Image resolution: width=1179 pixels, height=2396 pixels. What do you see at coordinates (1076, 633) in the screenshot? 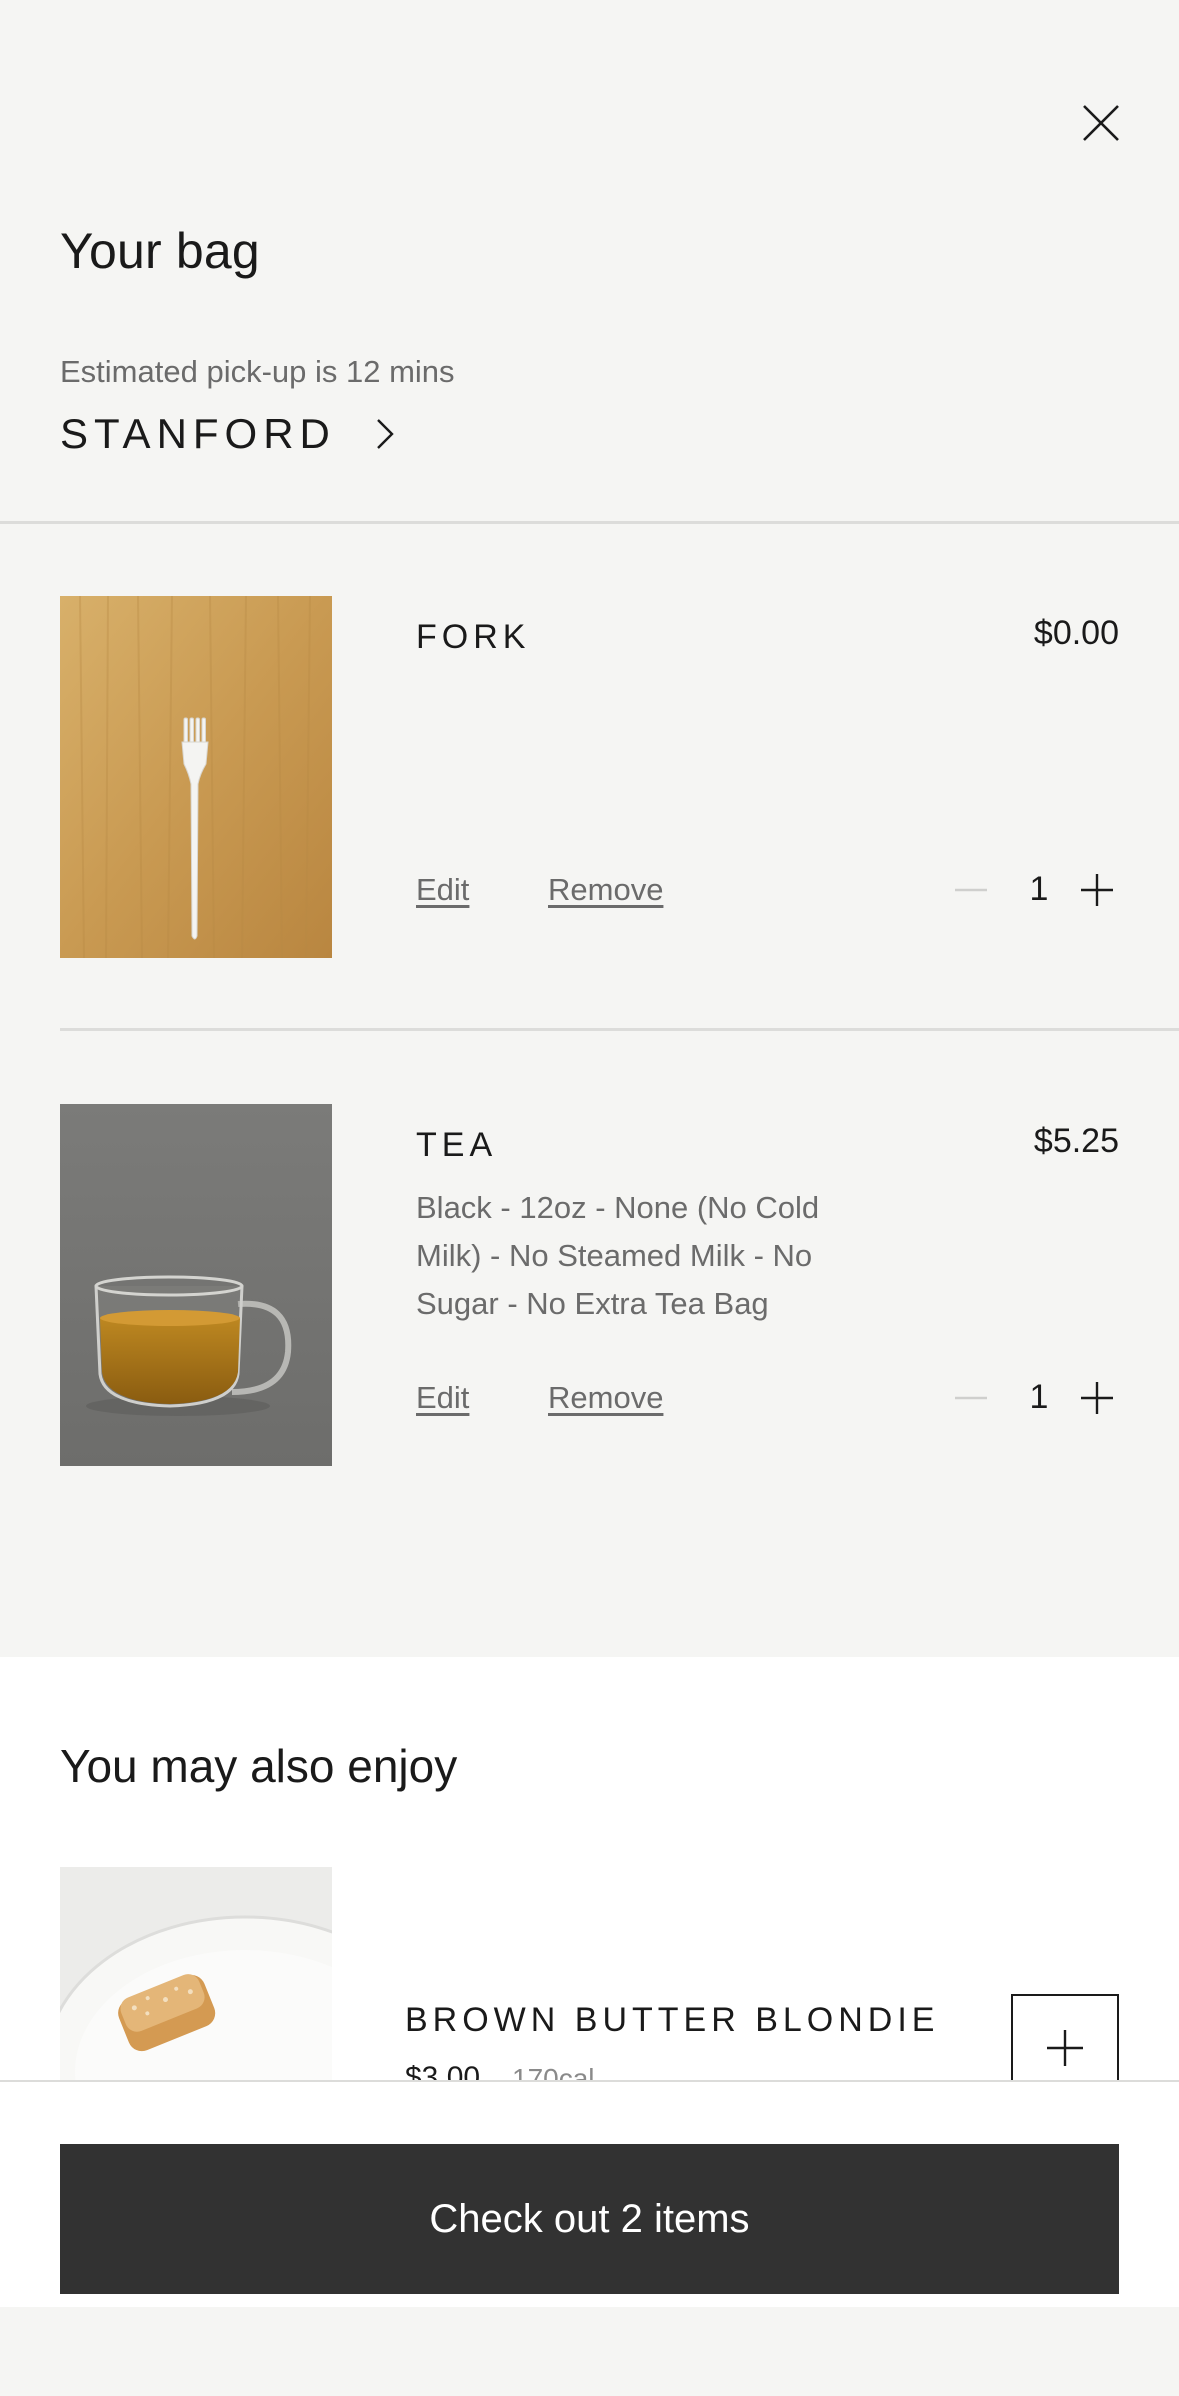
I see `item-price: $0.00` at bounding box center [1076, 633].